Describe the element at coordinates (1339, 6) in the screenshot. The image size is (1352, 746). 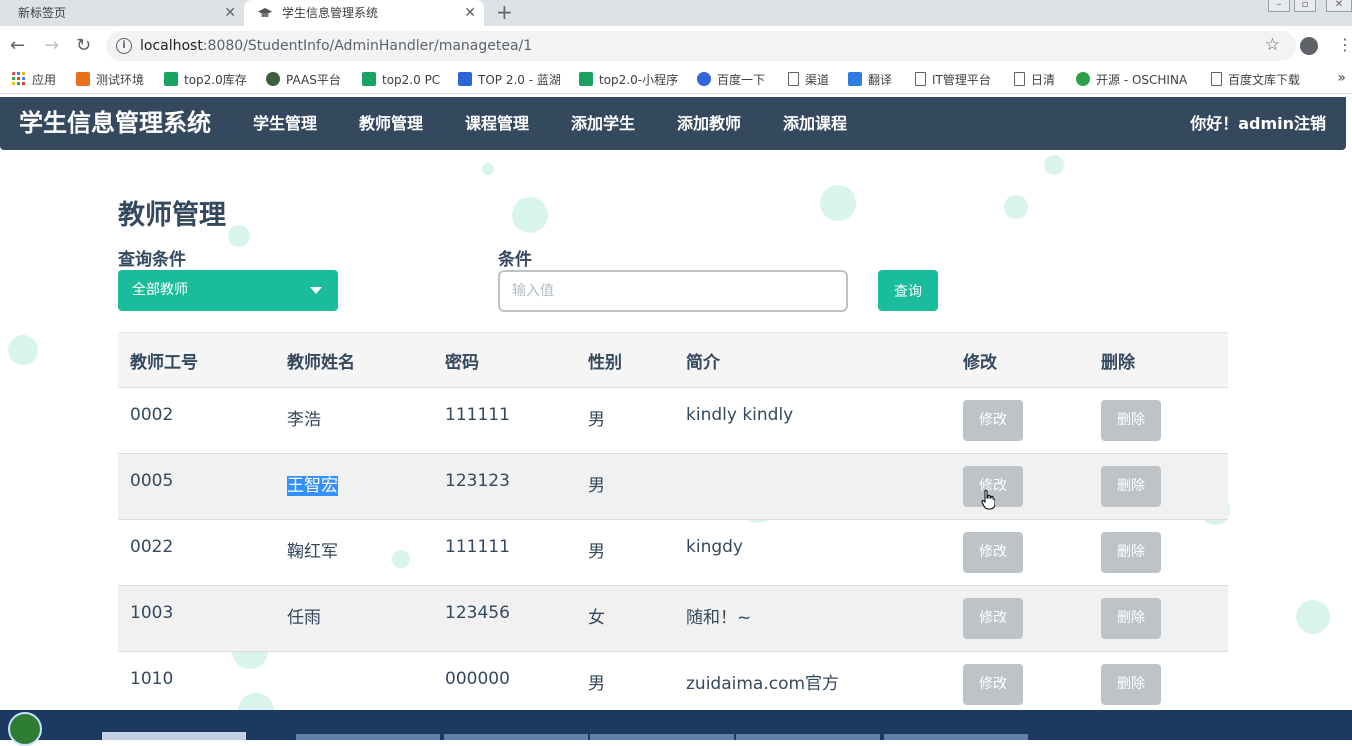
I see `close-window-icon: ✕` at that location.